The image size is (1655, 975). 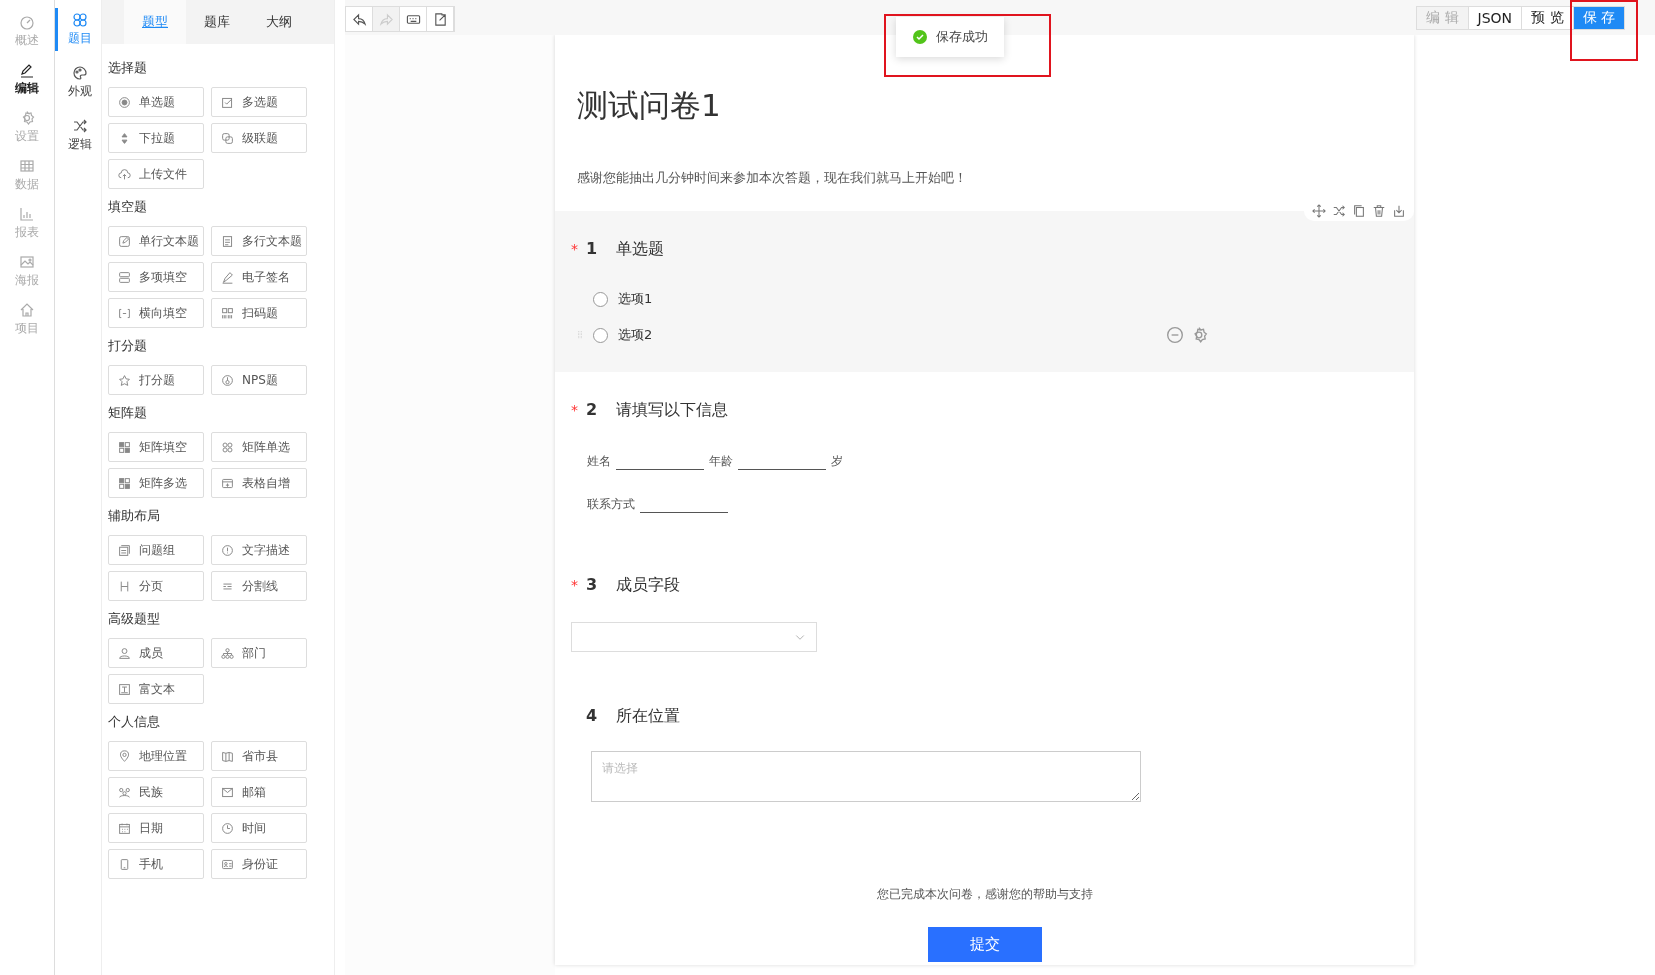 What do you see at coordinates (124, 138) in the screenshot?
I see `sort-arrows-icon` at bounding box center [124, 138].